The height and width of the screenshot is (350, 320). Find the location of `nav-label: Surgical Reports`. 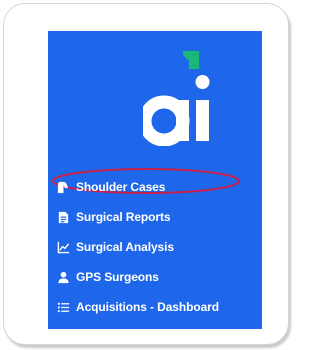

nav-label: Surgical Reports is located at coordinates (123, 217).